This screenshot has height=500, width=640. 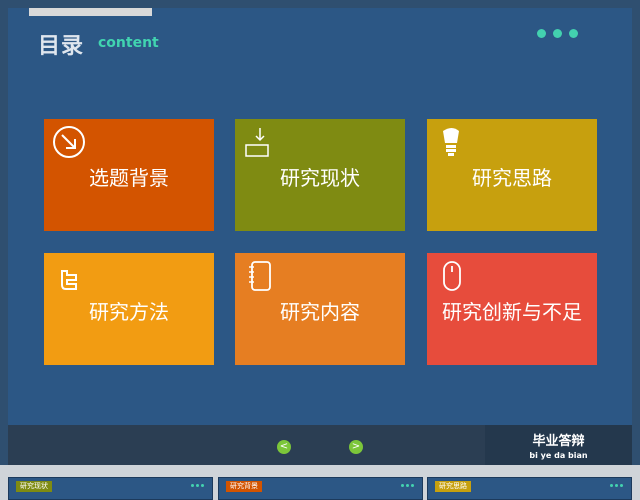 I want to click on tile-yanjiu-xianzhuang: 研究现状, so click(x=320, y=175).